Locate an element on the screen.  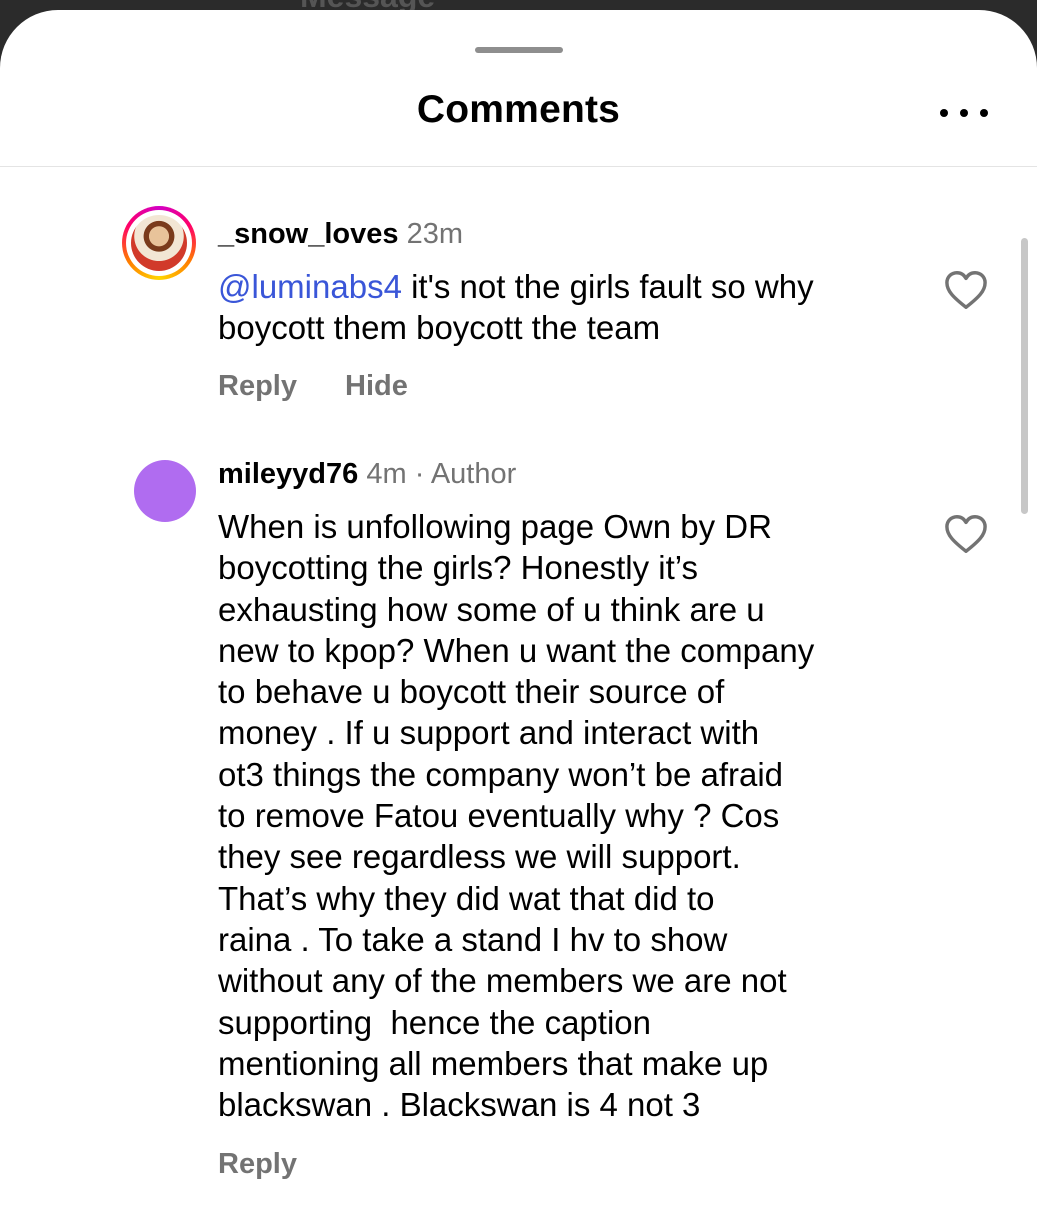
comment-line: boycotting the girls? Honestly it’s is located at coordinates (458, 568).